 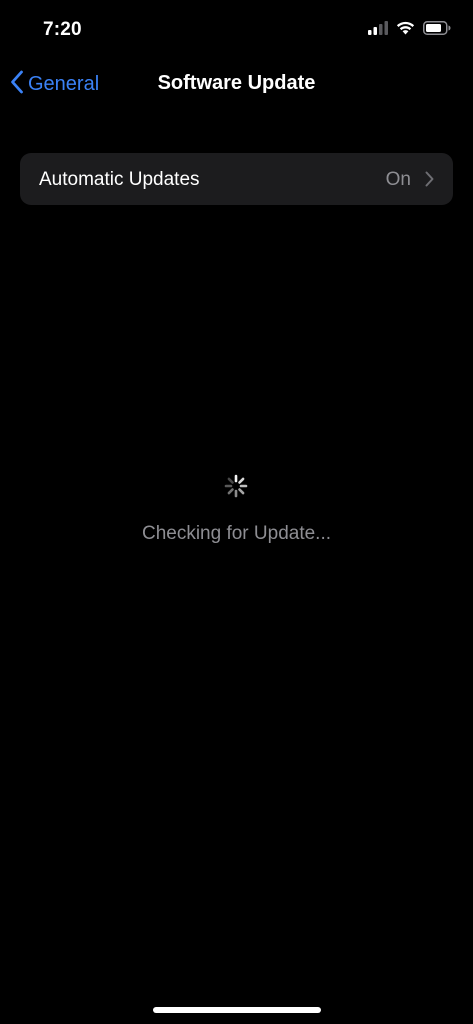 What do you see at coordinates (237, 1010) in the screenshot?
I see `home-indicator` at bounding box center [237, 1010].